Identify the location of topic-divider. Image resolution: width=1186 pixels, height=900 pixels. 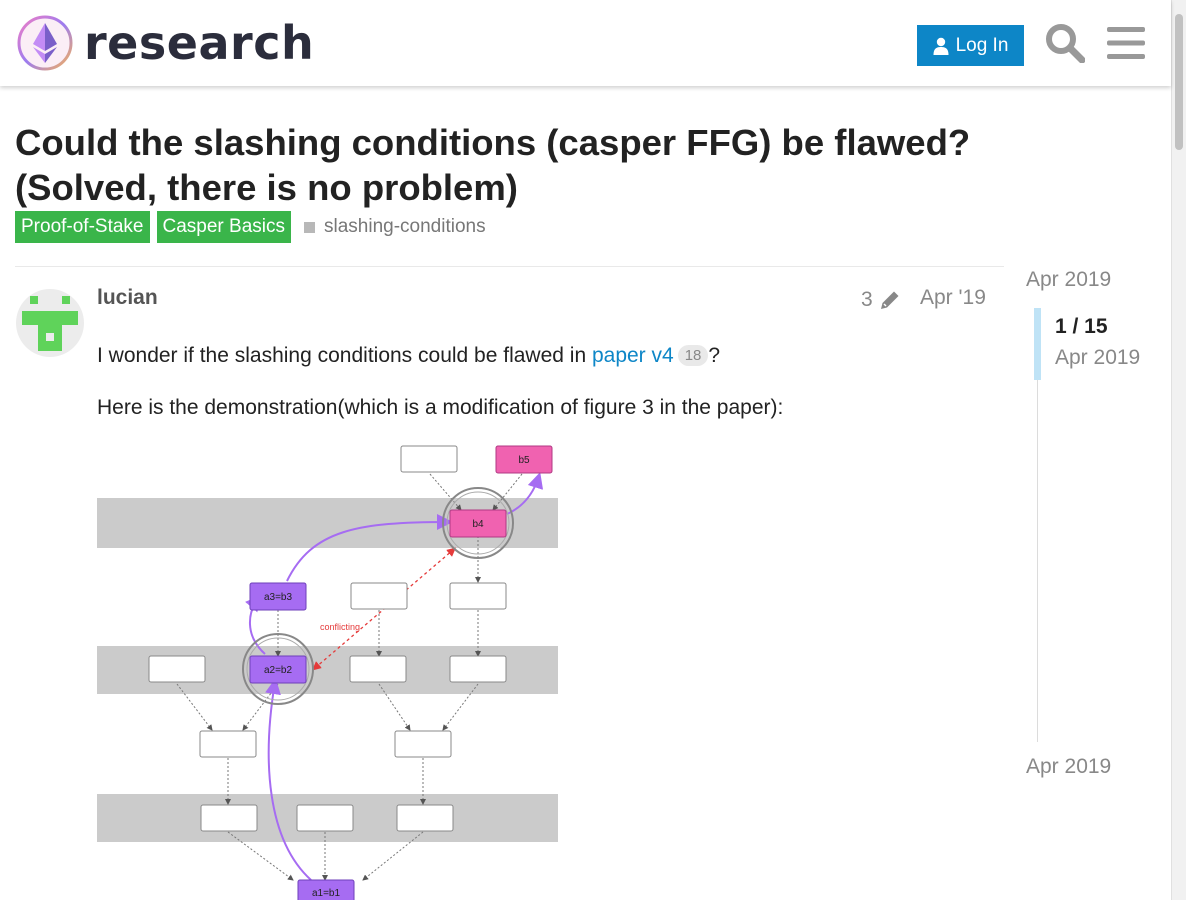
(509, 266).